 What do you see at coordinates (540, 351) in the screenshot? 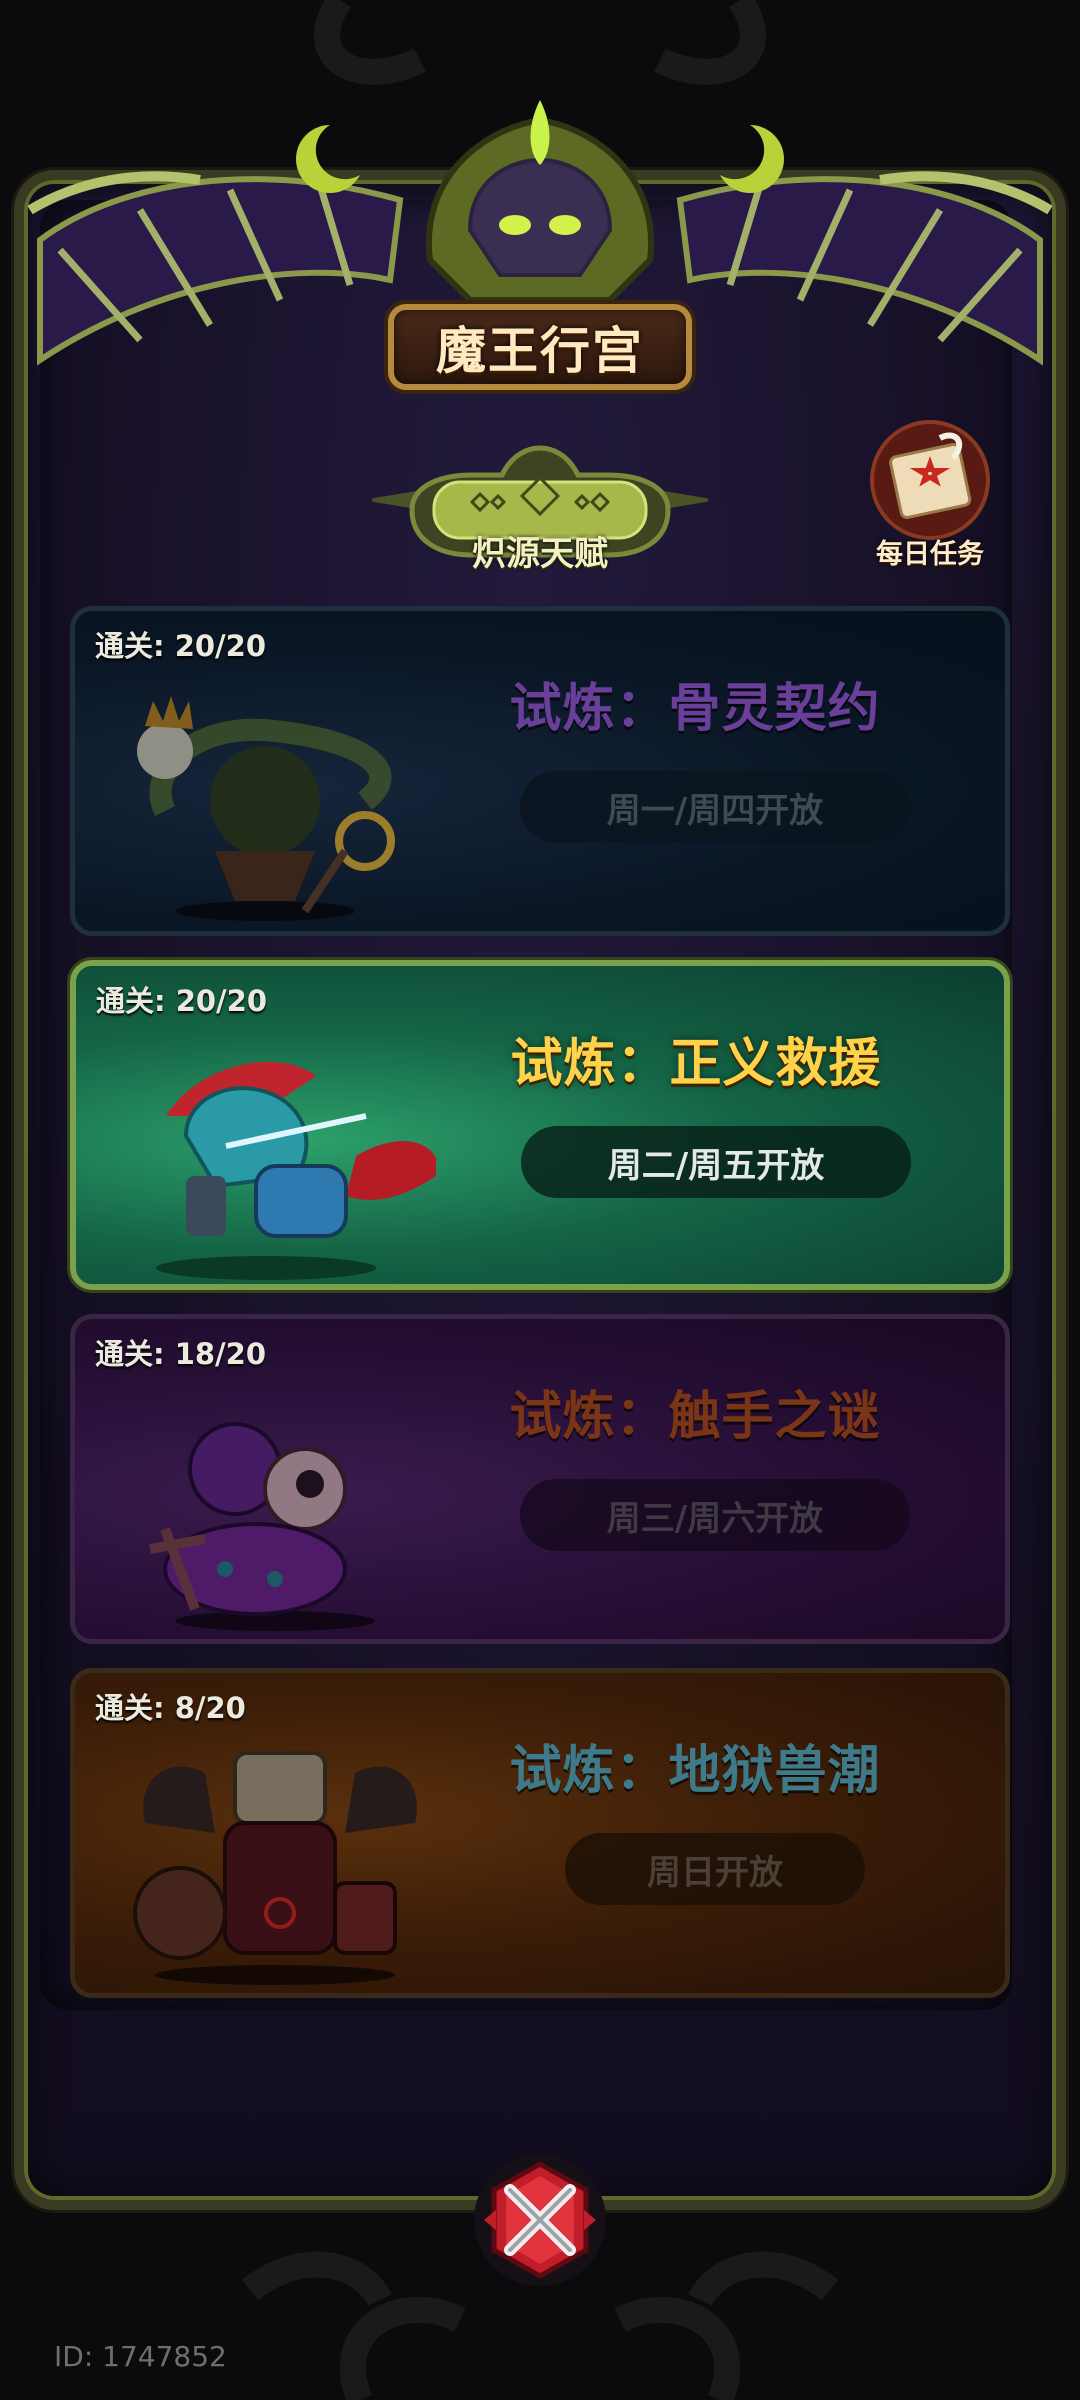
I see `page-title: 魔王行宫` at bounding box center [540, 351].